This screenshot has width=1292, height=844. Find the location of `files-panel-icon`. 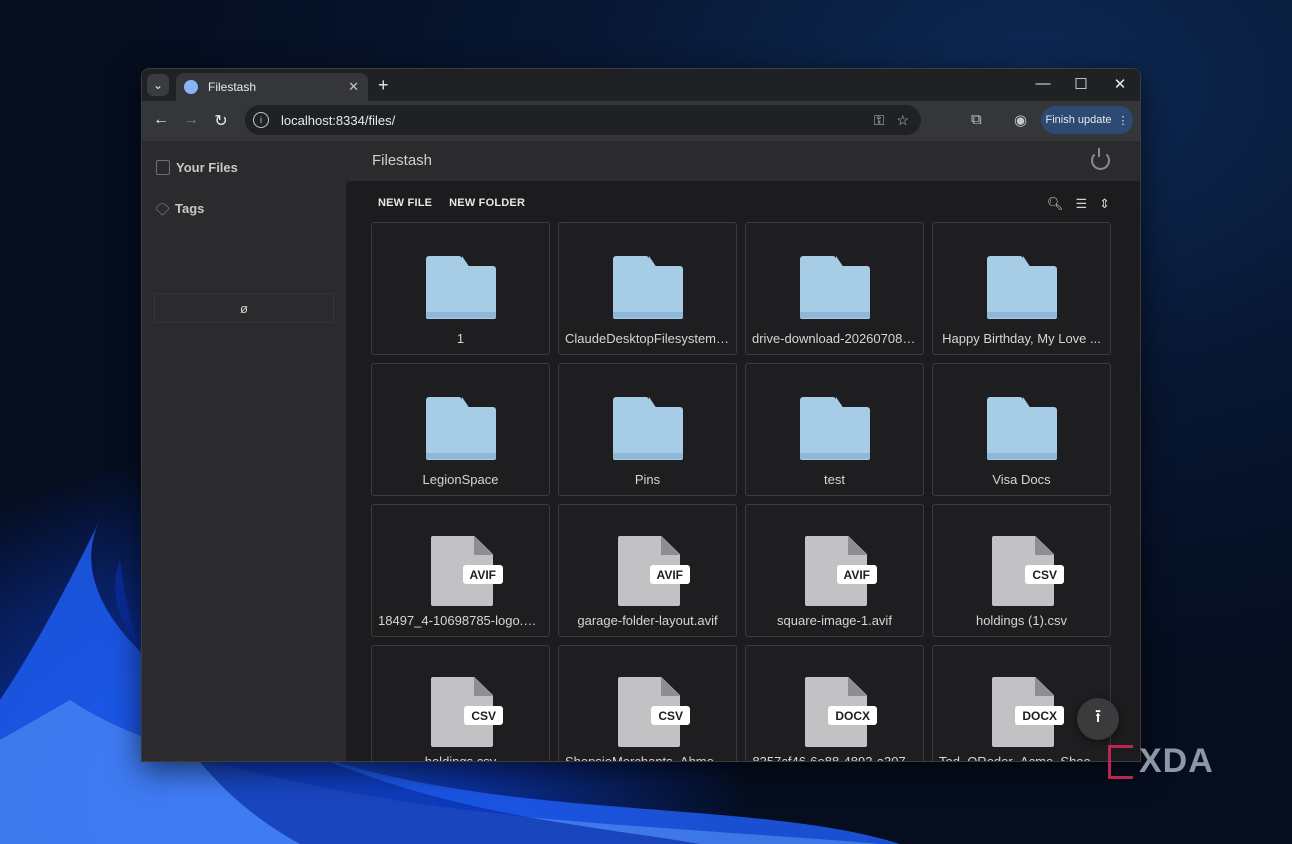

files-panel-icon is located at coordinates (163, 167).